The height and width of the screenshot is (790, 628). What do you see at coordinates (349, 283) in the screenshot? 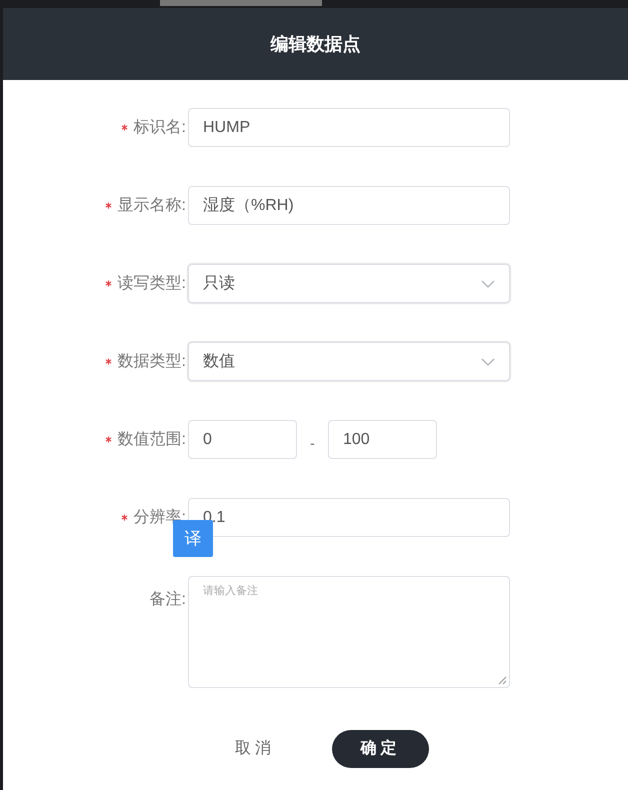
I see `select-field: 只读` at bounding box center [349, 283].